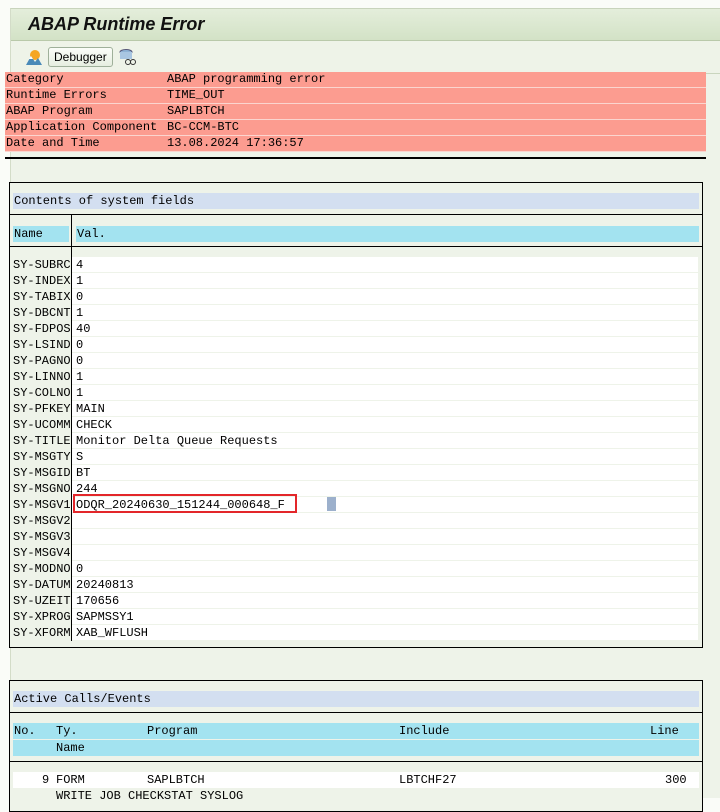 Image resolution: width=720 pixels, height=812 pixels. I want to click on mountain-sun-icon, so click(34, 57).